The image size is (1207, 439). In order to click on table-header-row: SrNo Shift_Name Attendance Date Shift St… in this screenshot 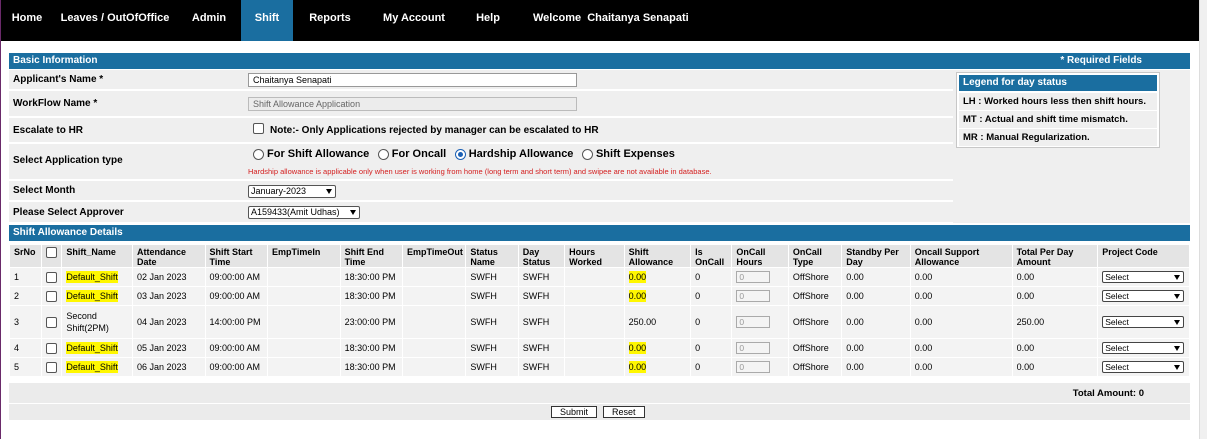, I will do `click(599, 256)`.